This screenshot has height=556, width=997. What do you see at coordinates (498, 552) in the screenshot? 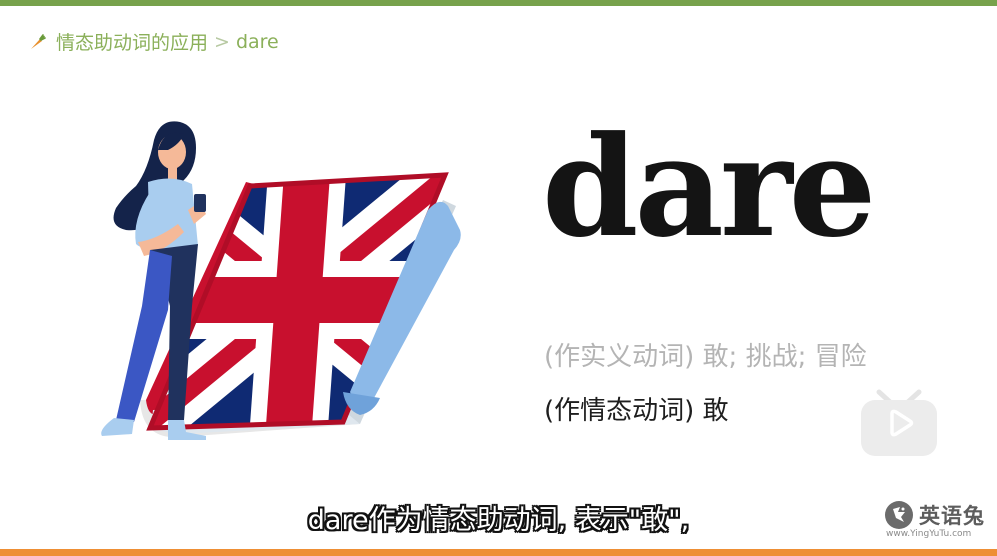
I see `bottom-accent-bar` at bounding box center [498, 552].